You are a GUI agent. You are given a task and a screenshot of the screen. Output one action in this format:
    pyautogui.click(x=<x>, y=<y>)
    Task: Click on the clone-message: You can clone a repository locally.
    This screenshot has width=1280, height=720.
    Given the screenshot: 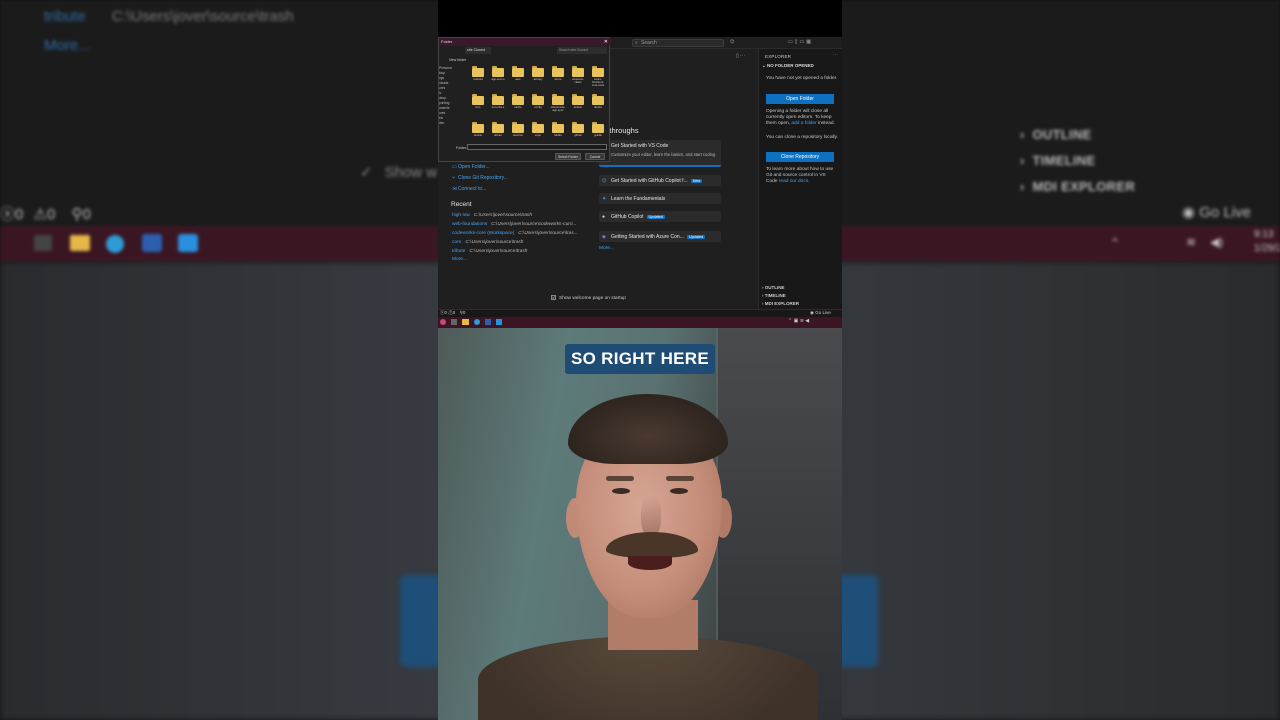 What is the action you would take?
    pyautogui.click(x=802, y=137)
    